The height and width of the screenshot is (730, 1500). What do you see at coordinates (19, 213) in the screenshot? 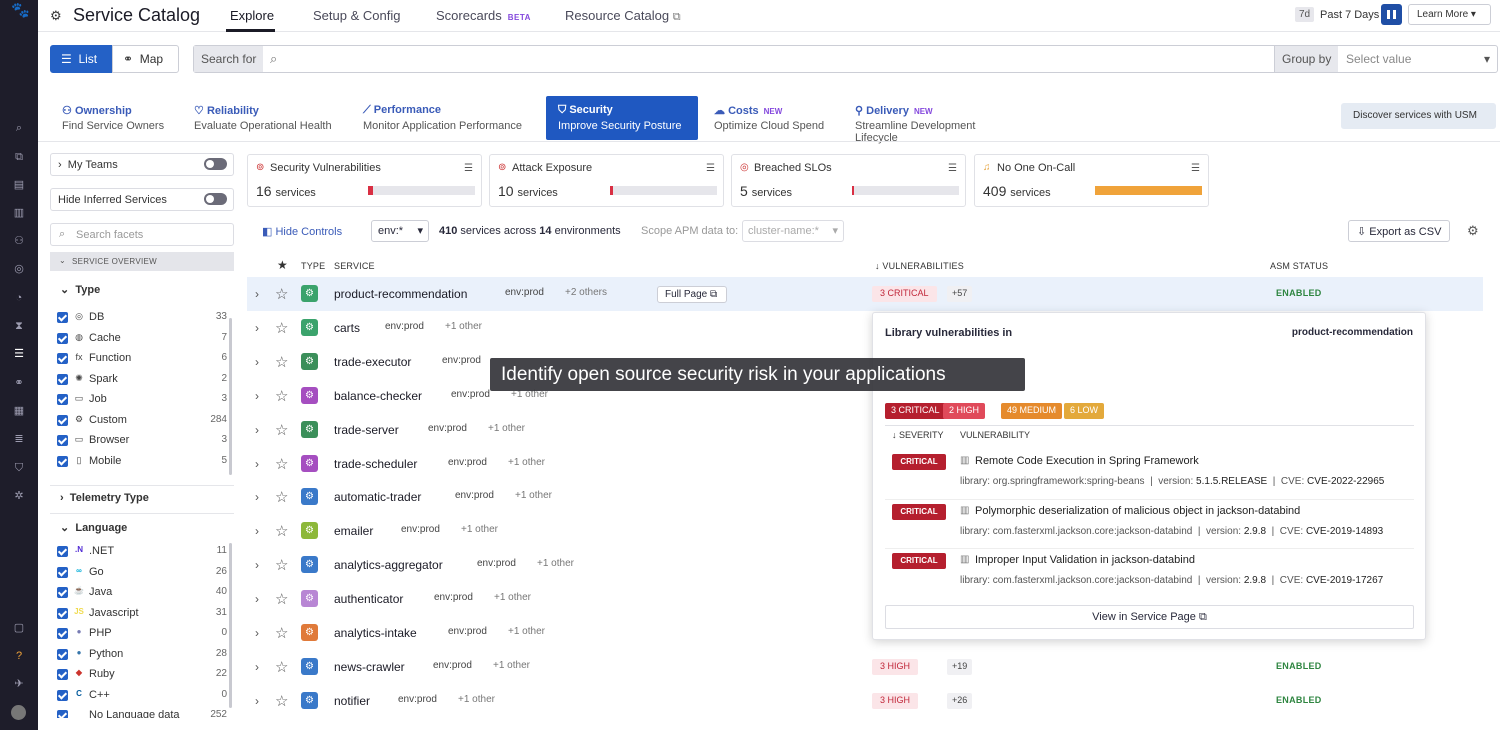
I see `chart-icon: ▥` at bounding box center [19, 213].